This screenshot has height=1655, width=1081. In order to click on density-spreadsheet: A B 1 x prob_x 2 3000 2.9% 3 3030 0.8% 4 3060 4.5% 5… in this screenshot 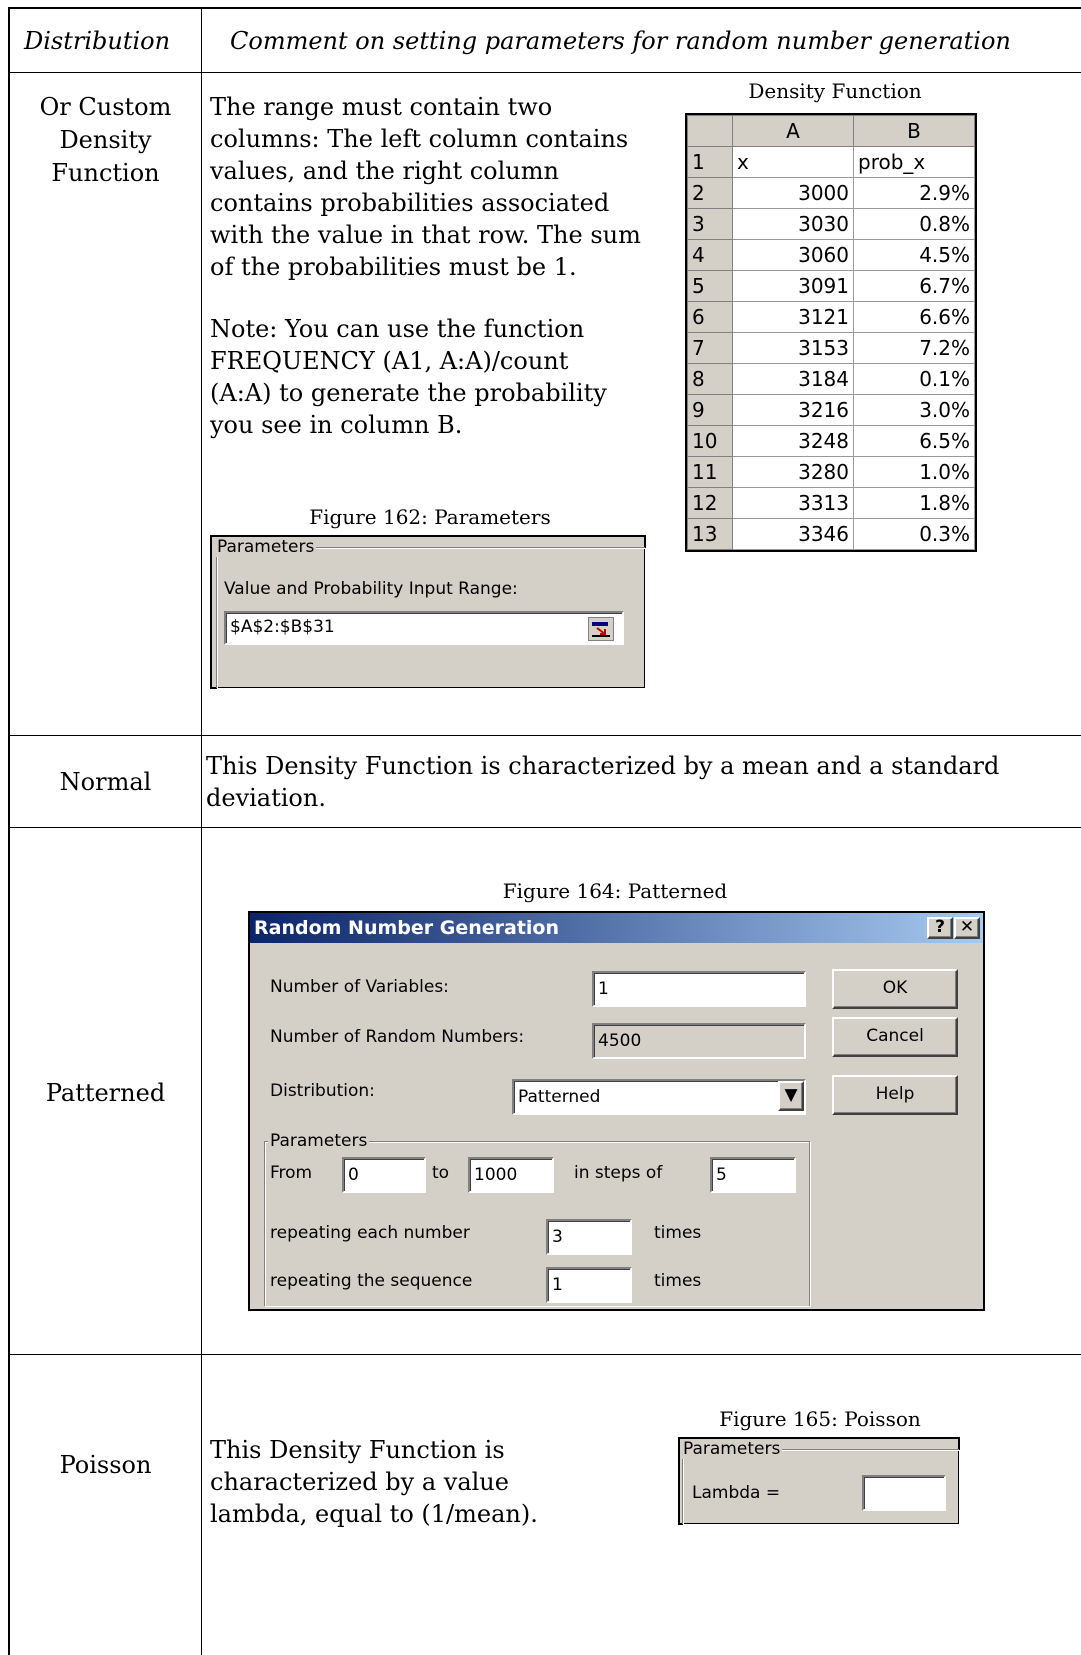, I will do `click(831, 332)`.